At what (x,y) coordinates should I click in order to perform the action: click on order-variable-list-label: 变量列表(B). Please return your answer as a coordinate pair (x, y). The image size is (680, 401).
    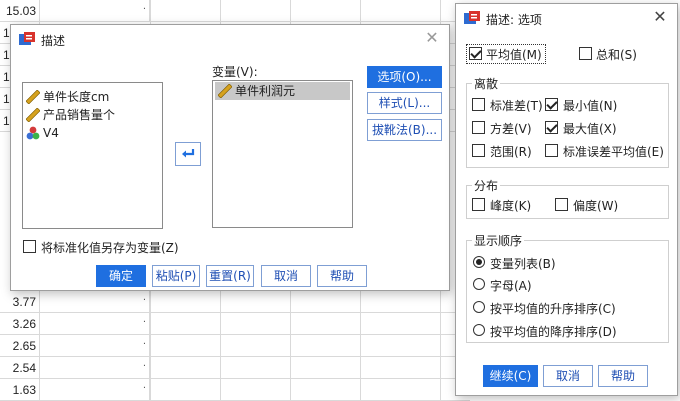
    Looking at the image, I should click on (523, 264).